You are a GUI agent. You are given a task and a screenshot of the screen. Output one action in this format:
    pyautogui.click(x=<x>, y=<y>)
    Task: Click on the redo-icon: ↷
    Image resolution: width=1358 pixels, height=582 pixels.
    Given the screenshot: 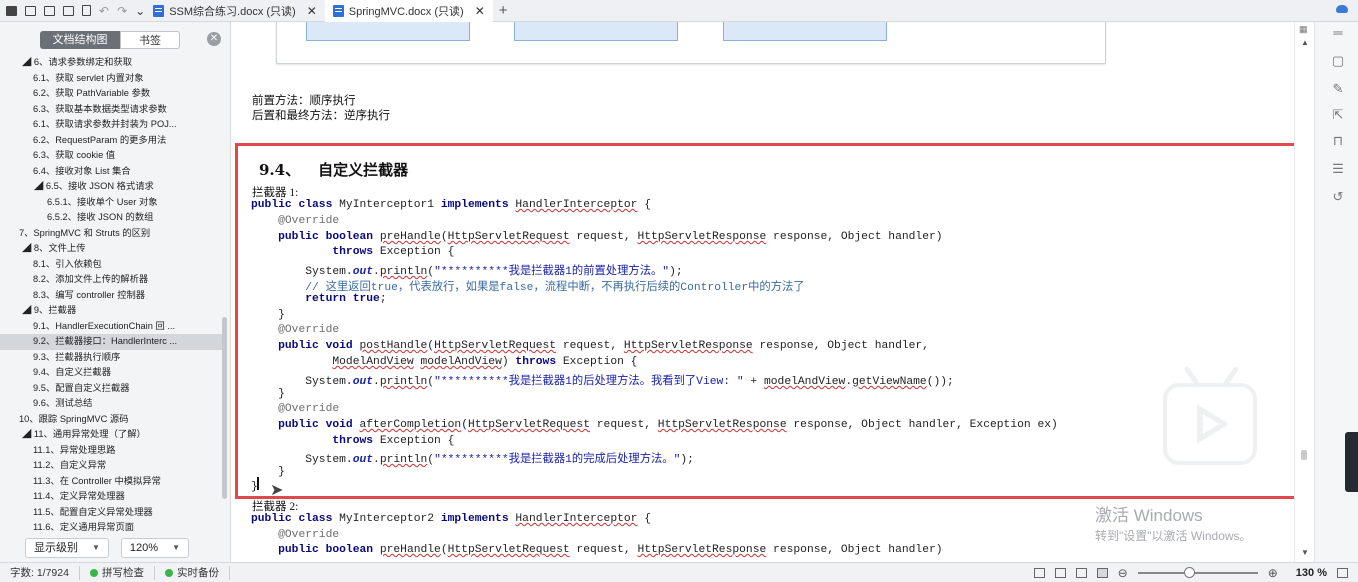 What is the action you would take?
    pyautogui.click(x=122, y=11)
    